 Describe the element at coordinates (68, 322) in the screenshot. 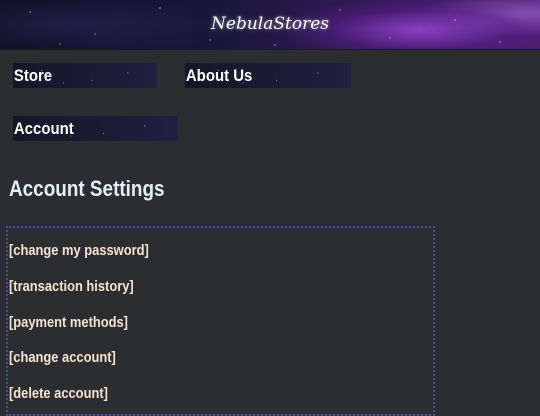

I see `payment-methods-link: [payment methods]` at that location.